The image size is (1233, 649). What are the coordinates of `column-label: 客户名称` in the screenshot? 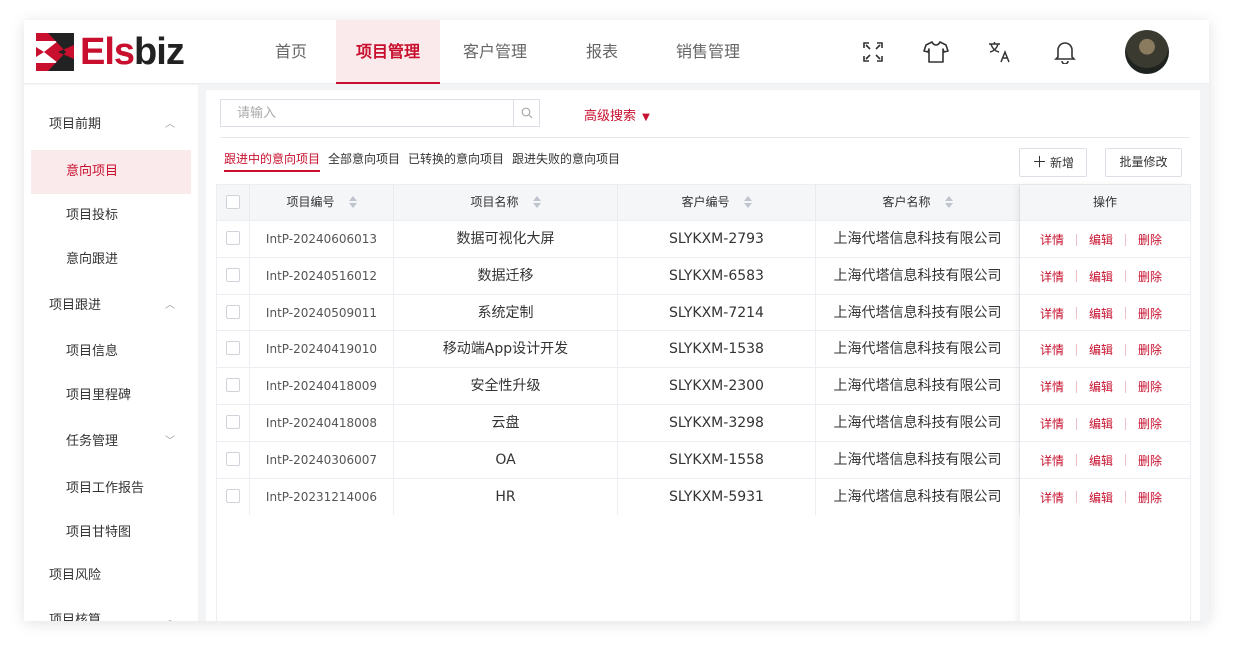 It's located at (906, 202).